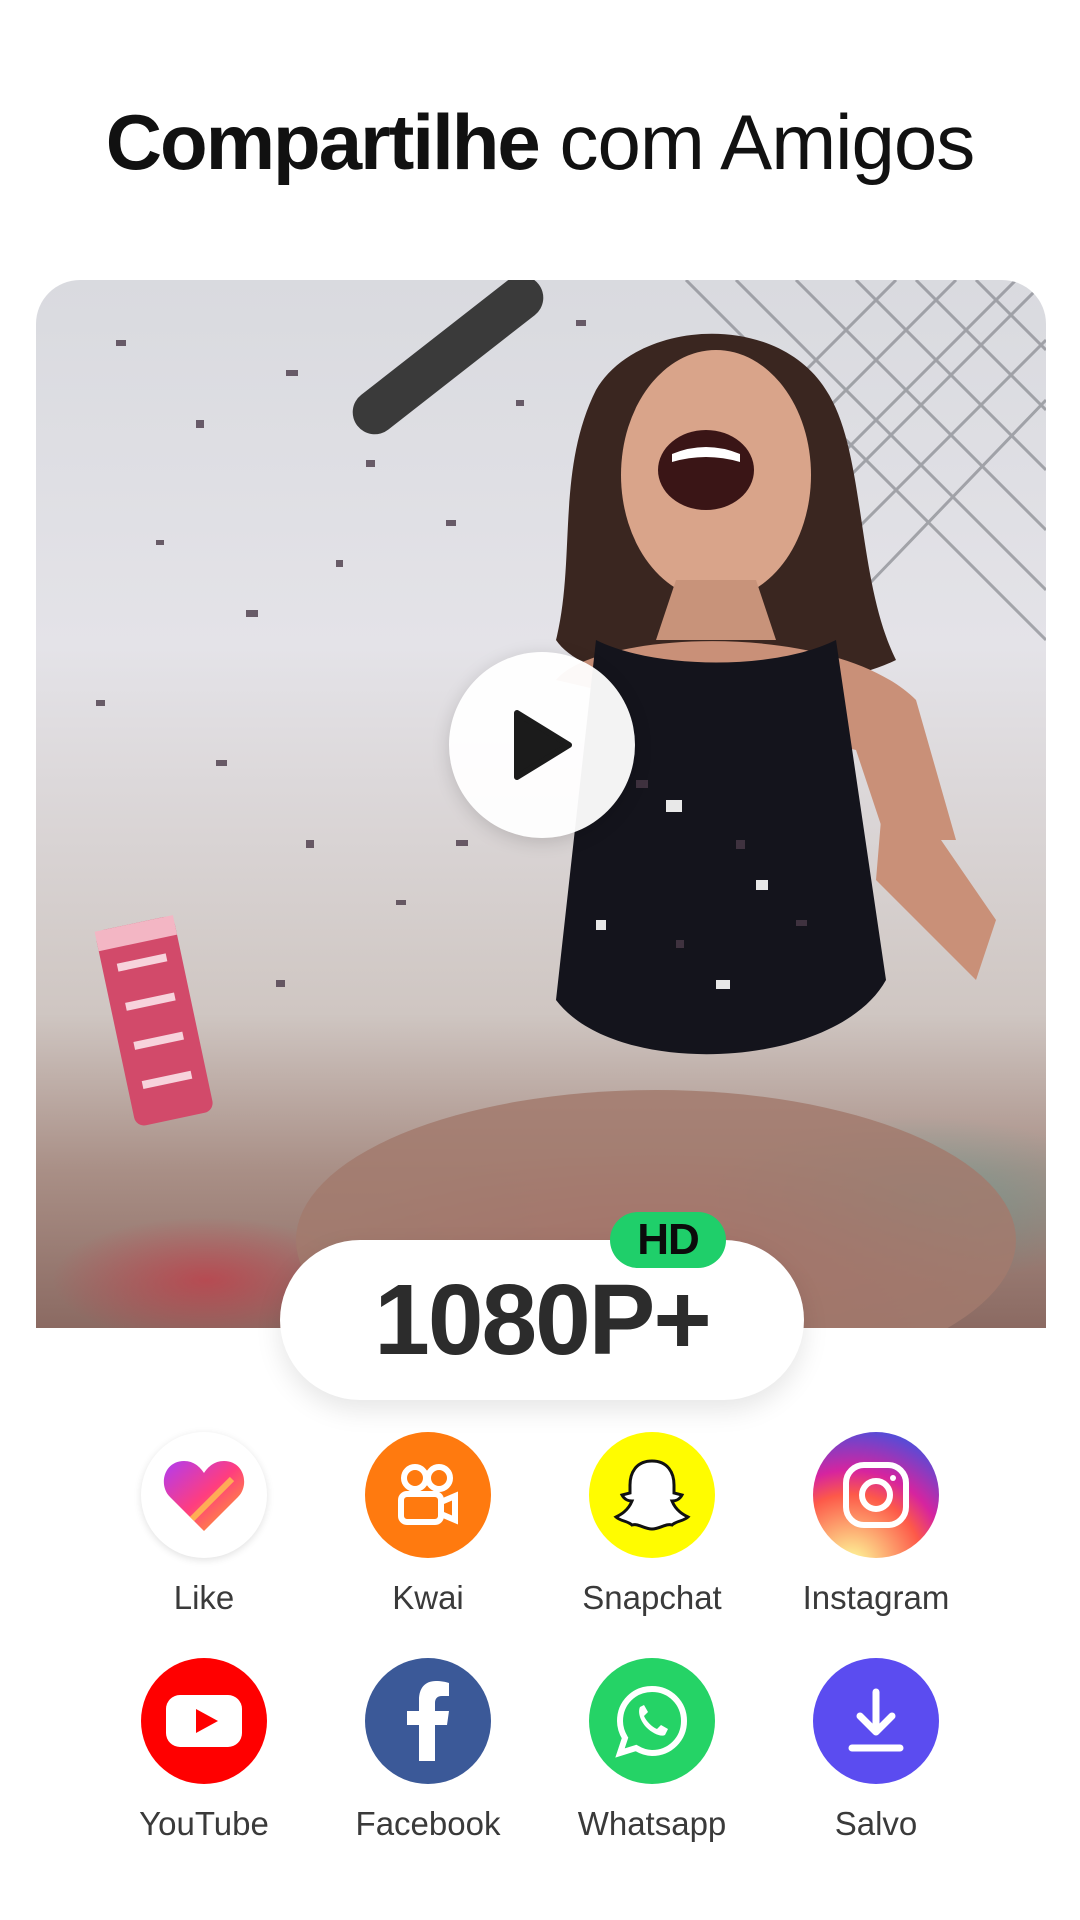 The height and width of the screenshot is (1920, 1080). Describe the element at coordinates (652, 1721) in the screenshot. I see `whatsapp-phone-icon` at that location.